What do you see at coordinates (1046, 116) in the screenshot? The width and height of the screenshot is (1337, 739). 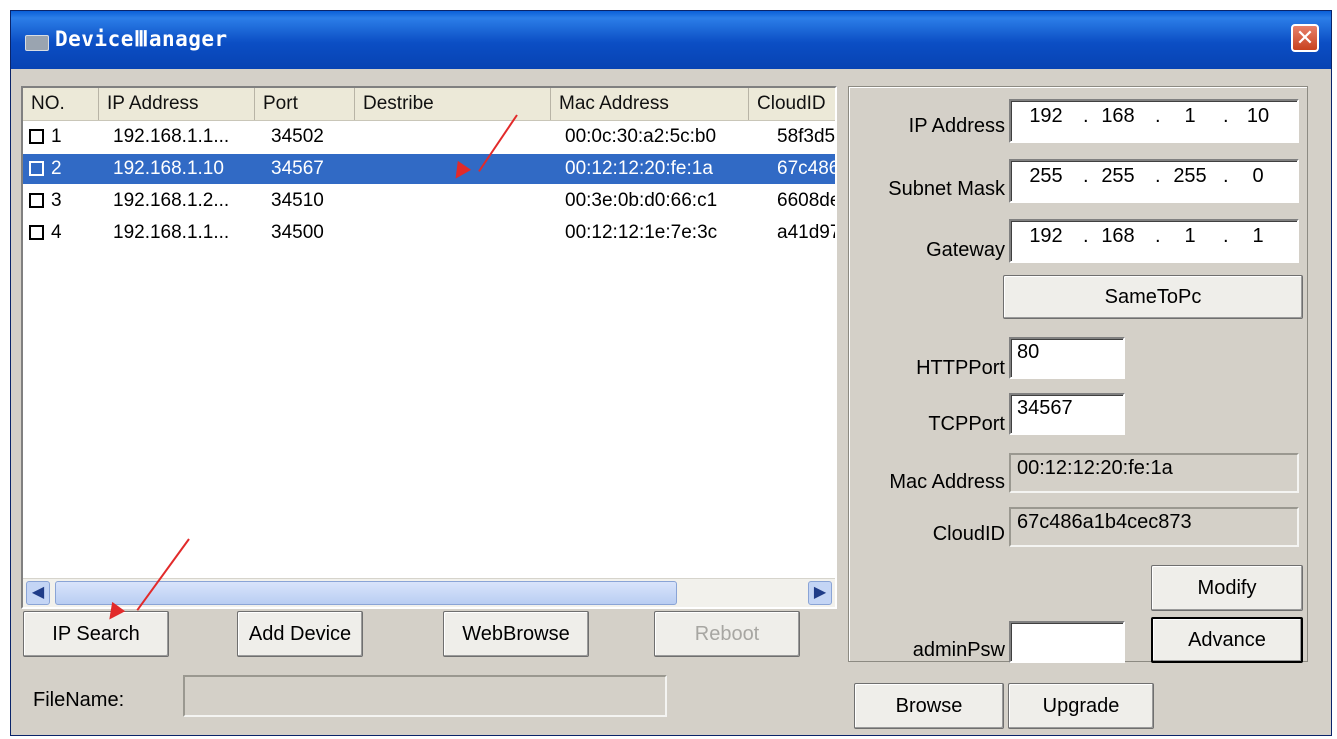 I see `ip-octet-1: 192` at bounding box center [1046, 116].